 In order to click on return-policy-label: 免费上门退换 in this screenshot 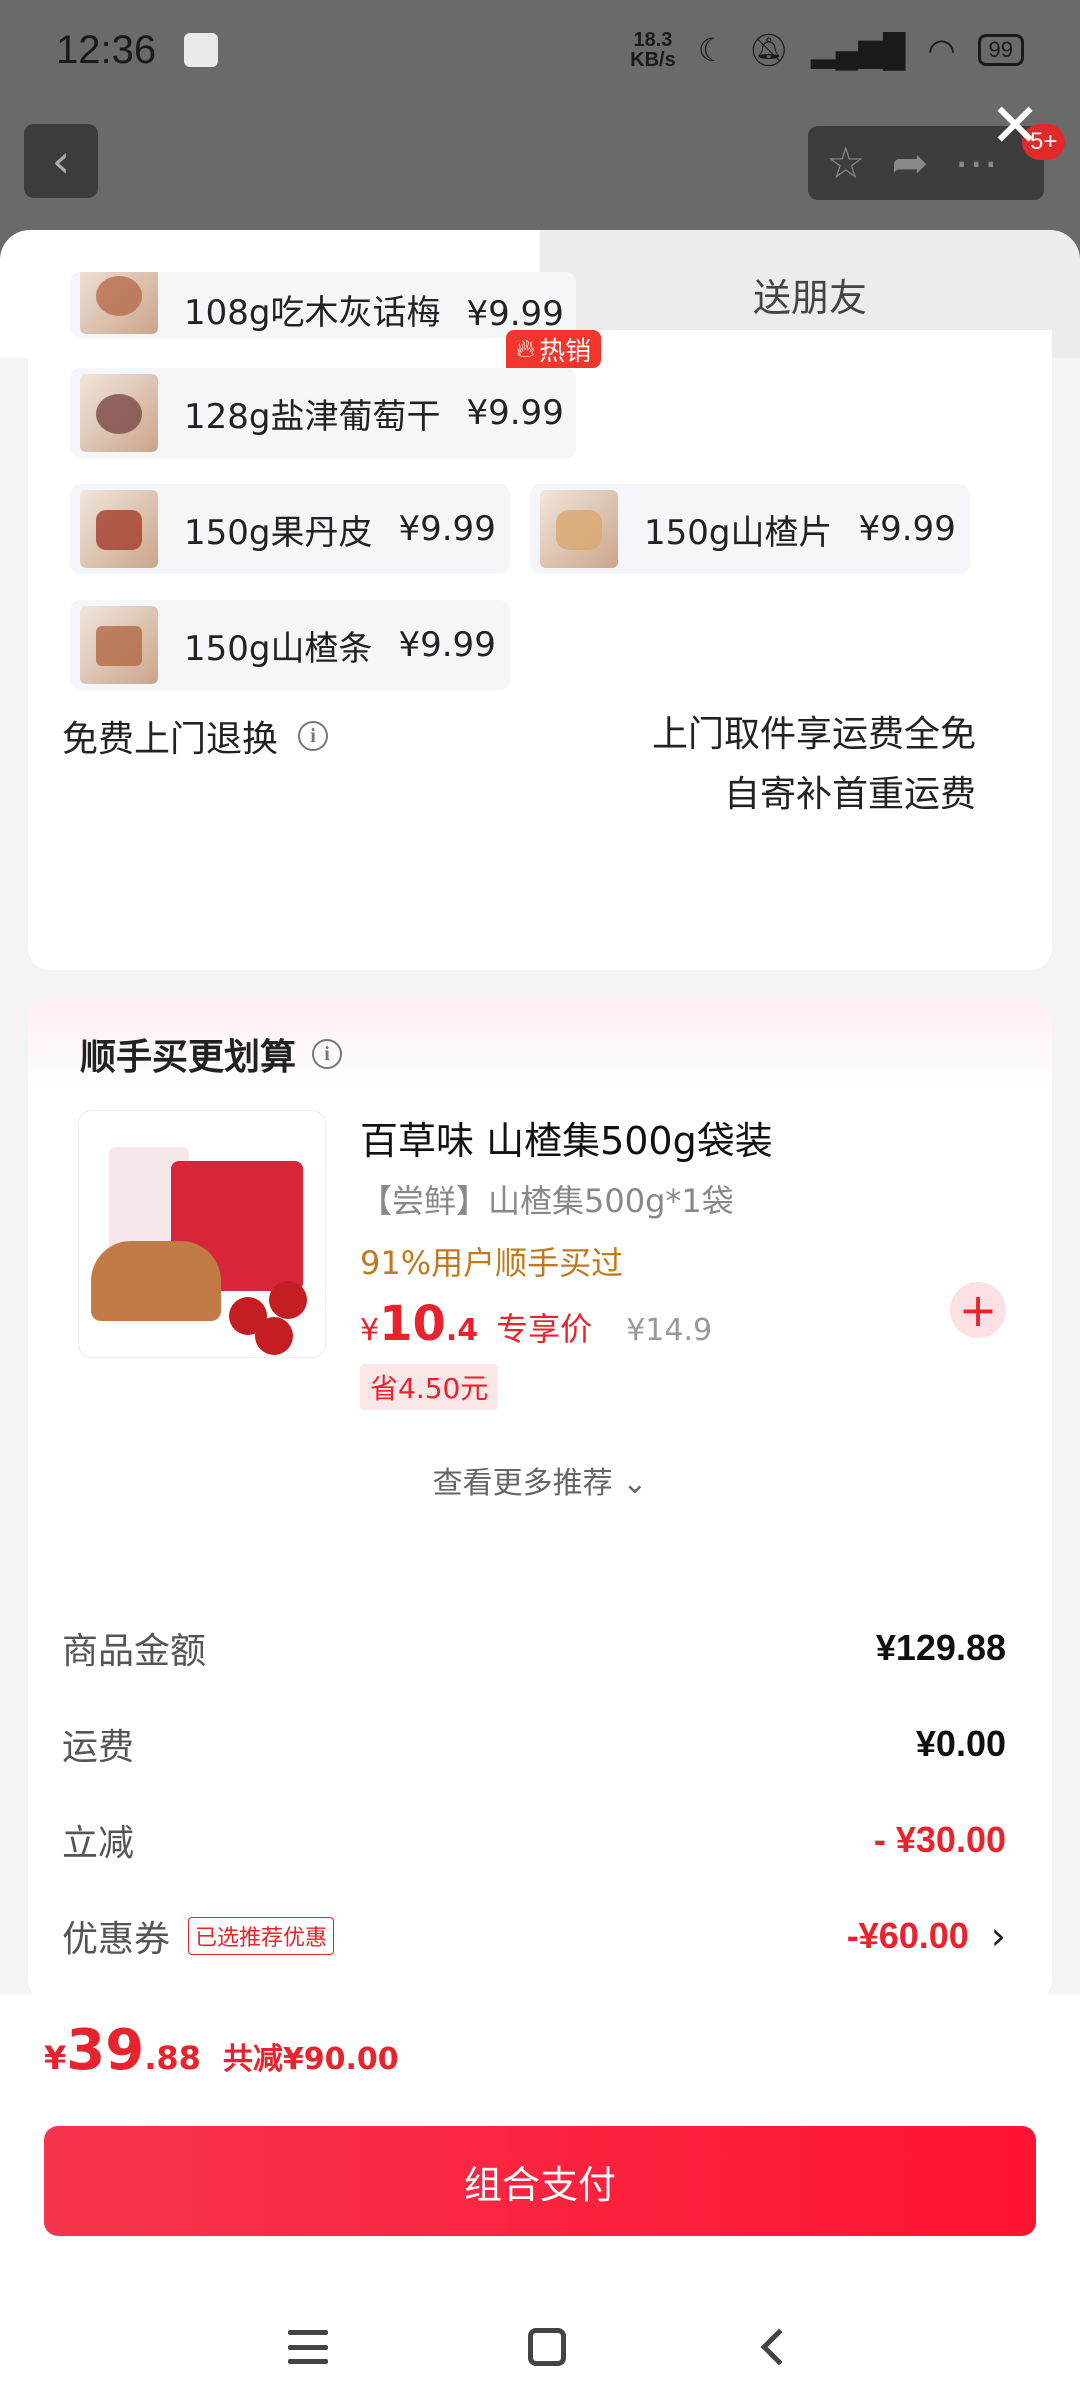, I will do `click(170, 739)`.